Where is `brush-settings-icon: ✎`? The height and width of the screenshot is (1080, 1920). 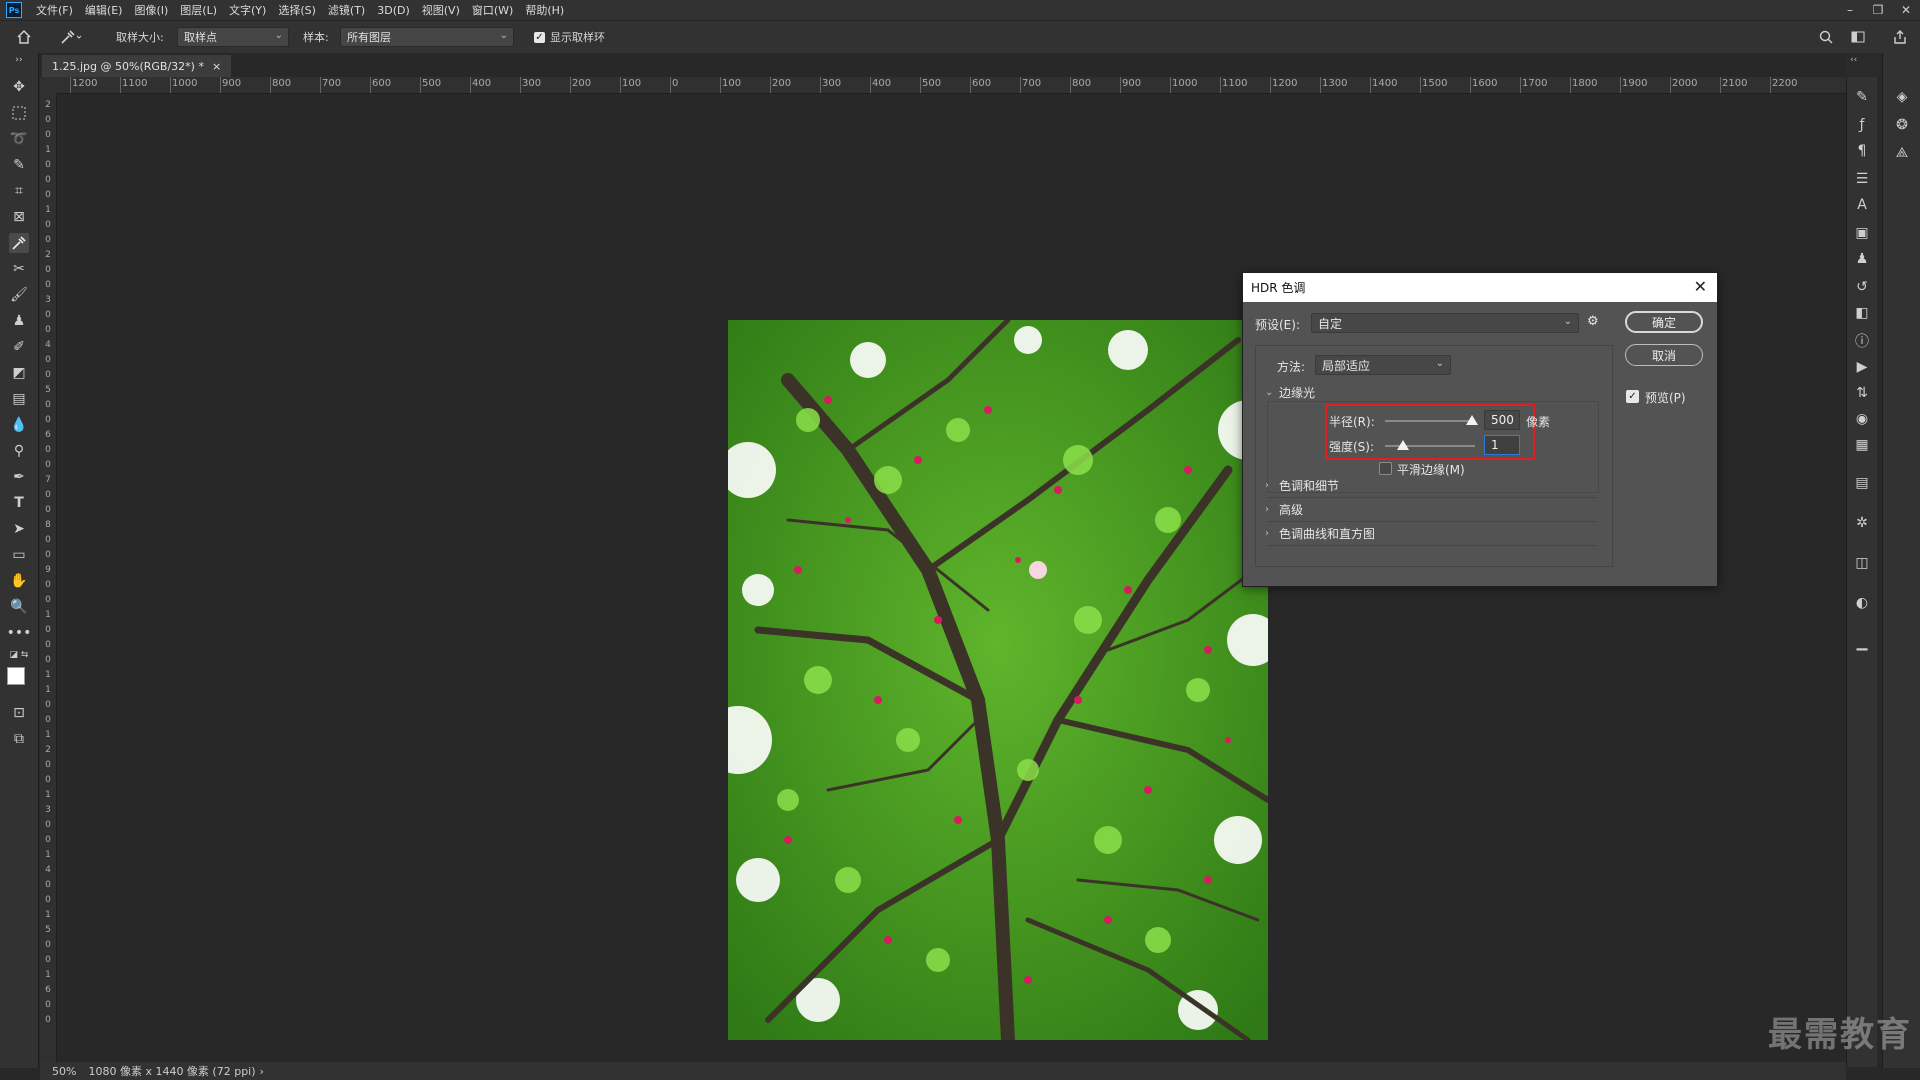
brush-settings-icon: ✎ is located at coordinates (1862, 97).